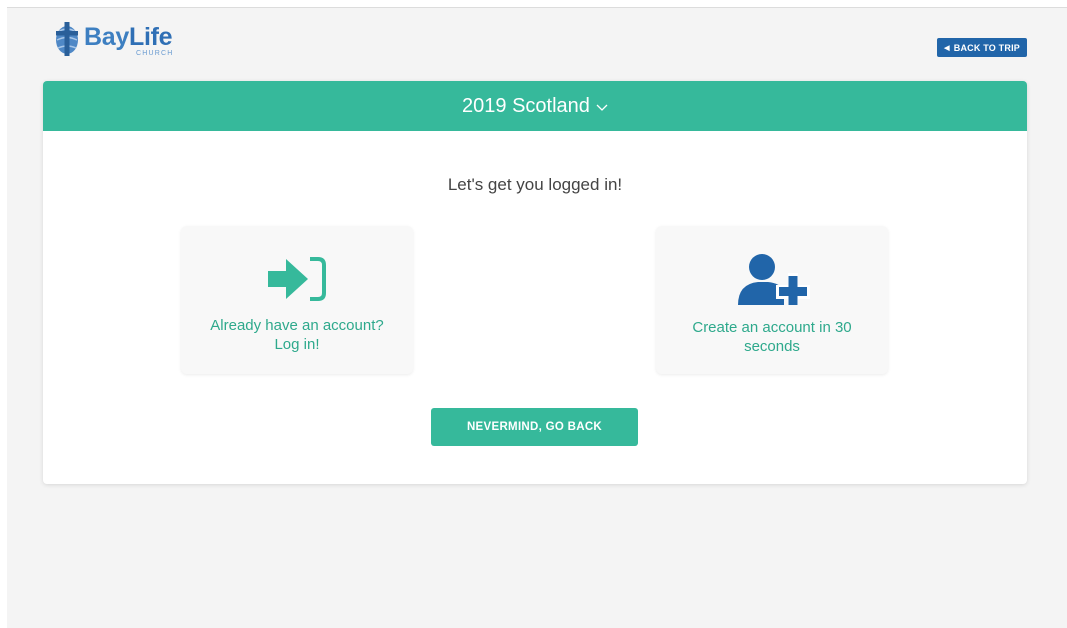 The width and height of the screenshot is (1067, 628). What do you see at coordinates (947, 48) in the screenshot?
I see `chevron-left-icon: ◀` at bounding box center [947, 48].